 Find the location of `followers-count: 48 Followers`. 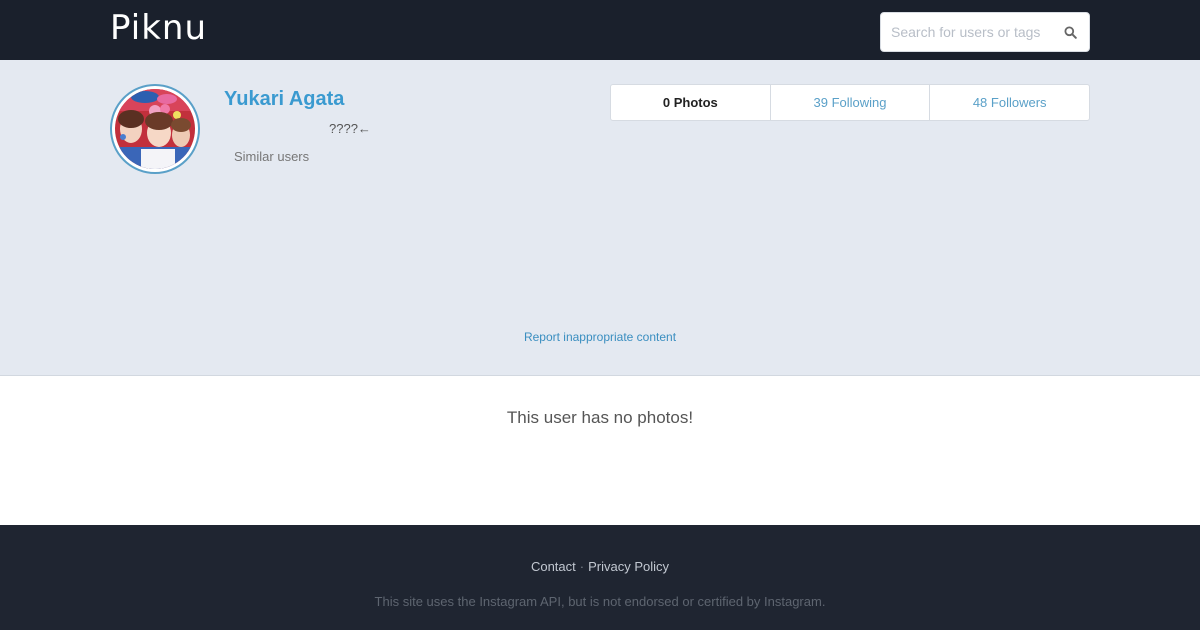

followers-count: 48 Followers is located at coordinates (1009, 102).